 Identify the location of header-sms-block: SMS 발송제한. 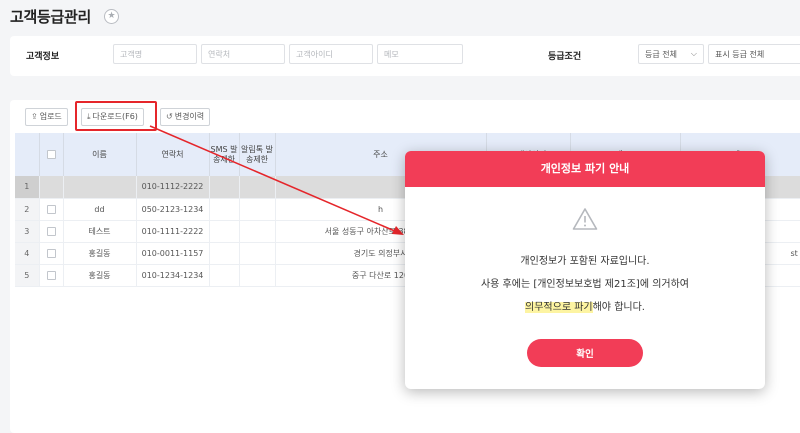
(224, 154).